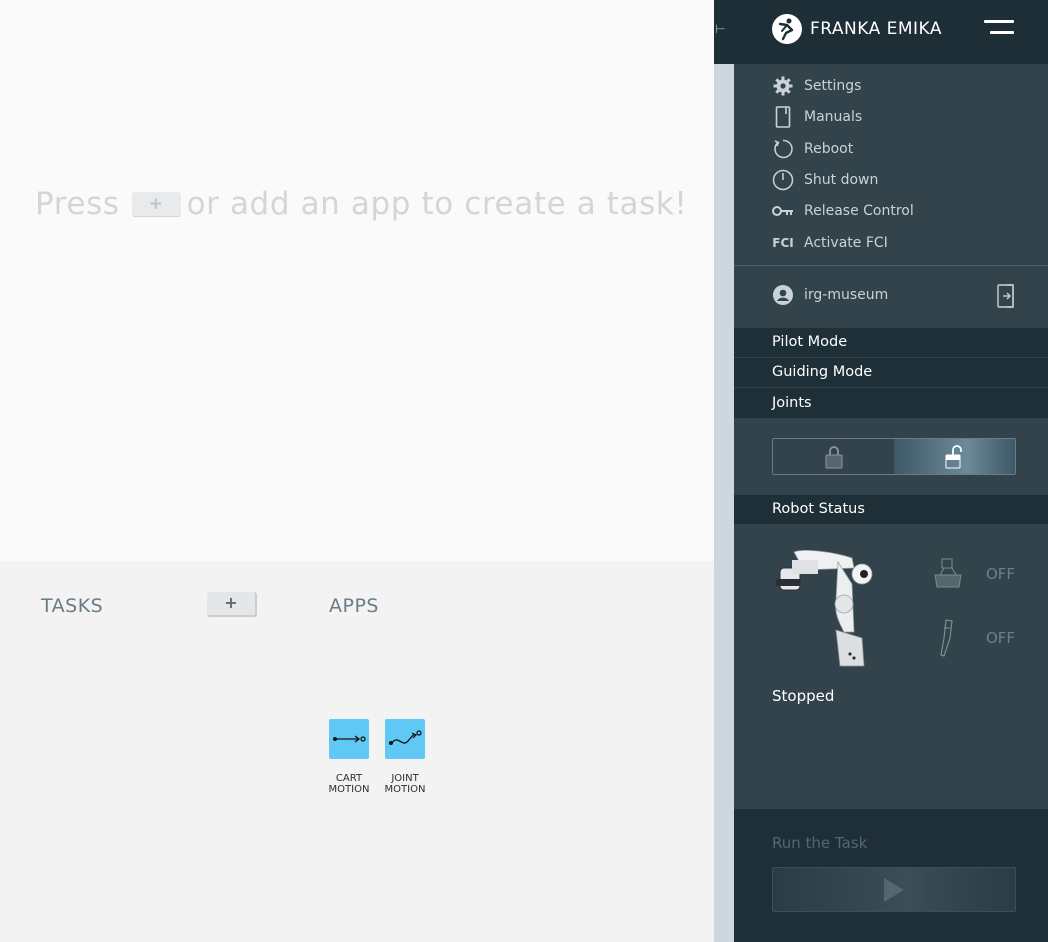 The height and width of the screenshot is (942, 1048). I want to click on menu-settings: Settings, so click(816, 86).